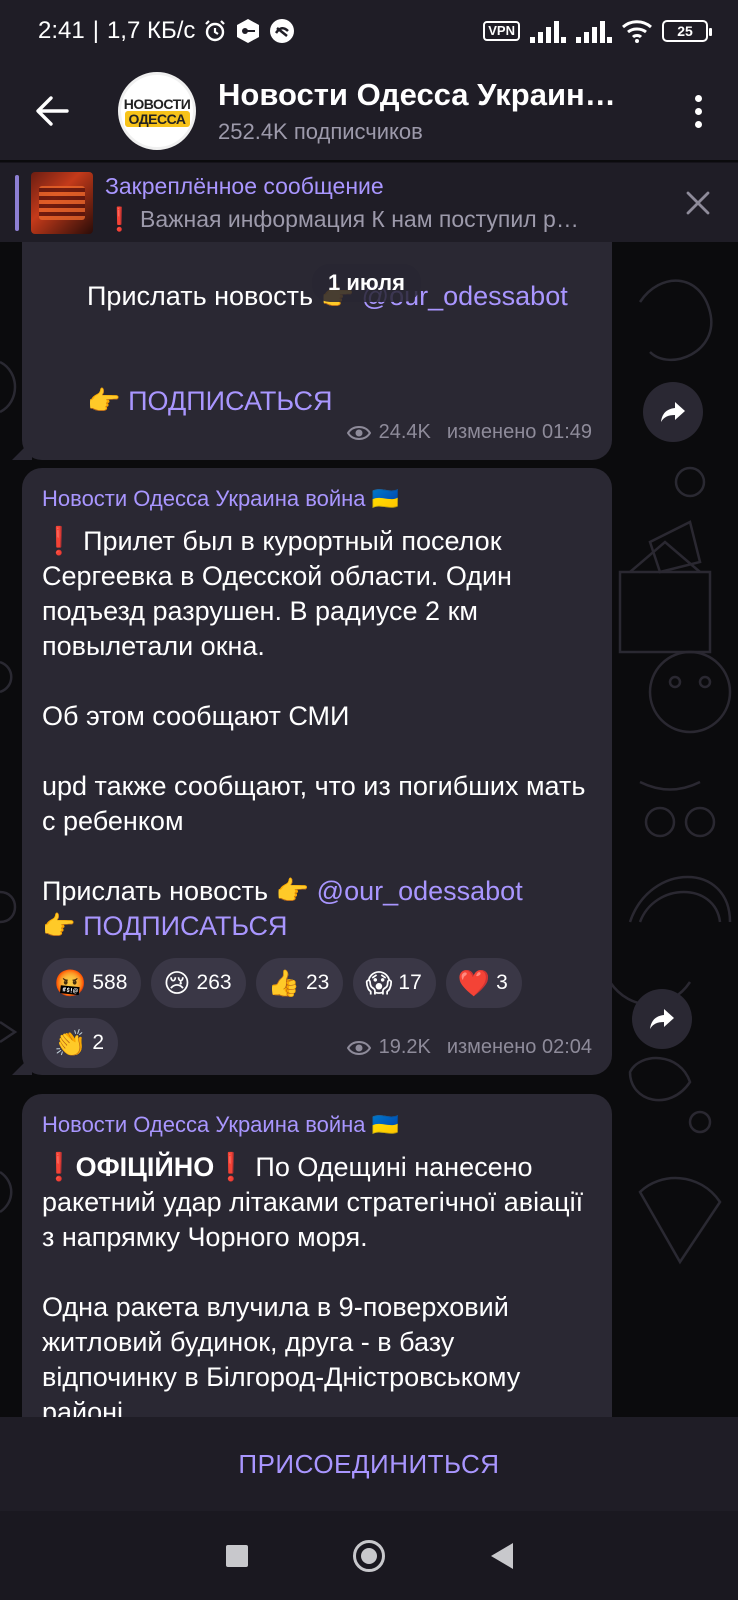  I want to click on message-meta-1: 24.4K изменено 01:49, so click(469, 432).